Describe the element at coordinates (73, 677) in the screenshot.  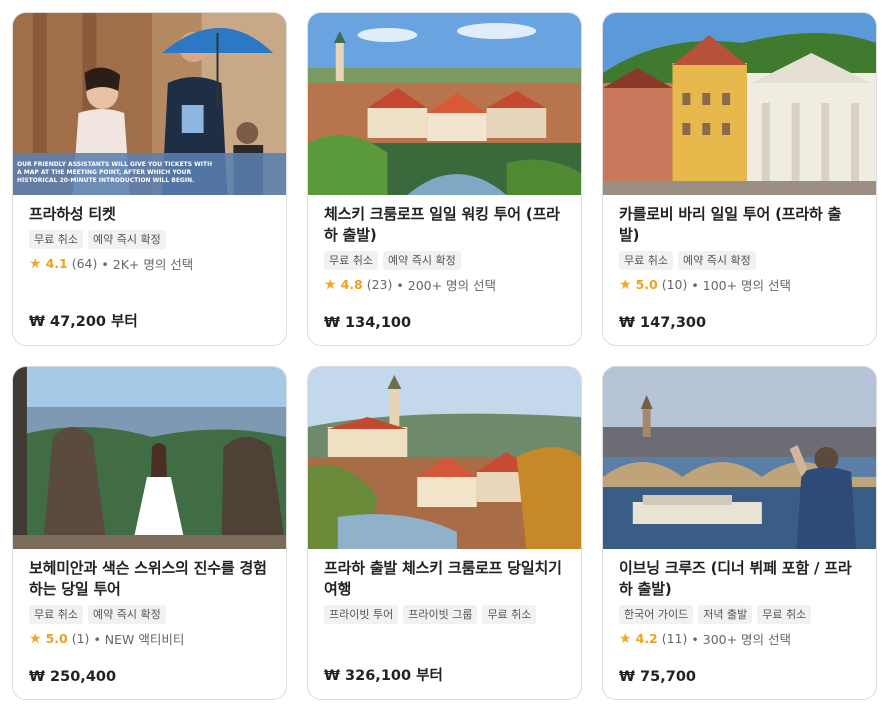
I see `activity-price: ₩ 250,400` at that location.